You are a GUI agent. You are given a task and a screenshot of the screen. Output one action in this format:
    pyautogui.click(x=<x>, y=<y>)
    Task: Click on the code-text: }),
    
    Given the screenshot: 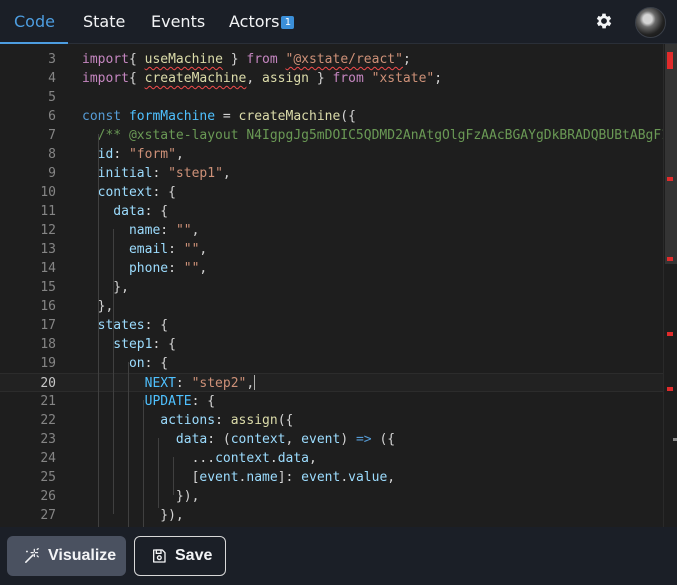 What is the action you would take?
    pyautogui.click(x=141, y=496)
    